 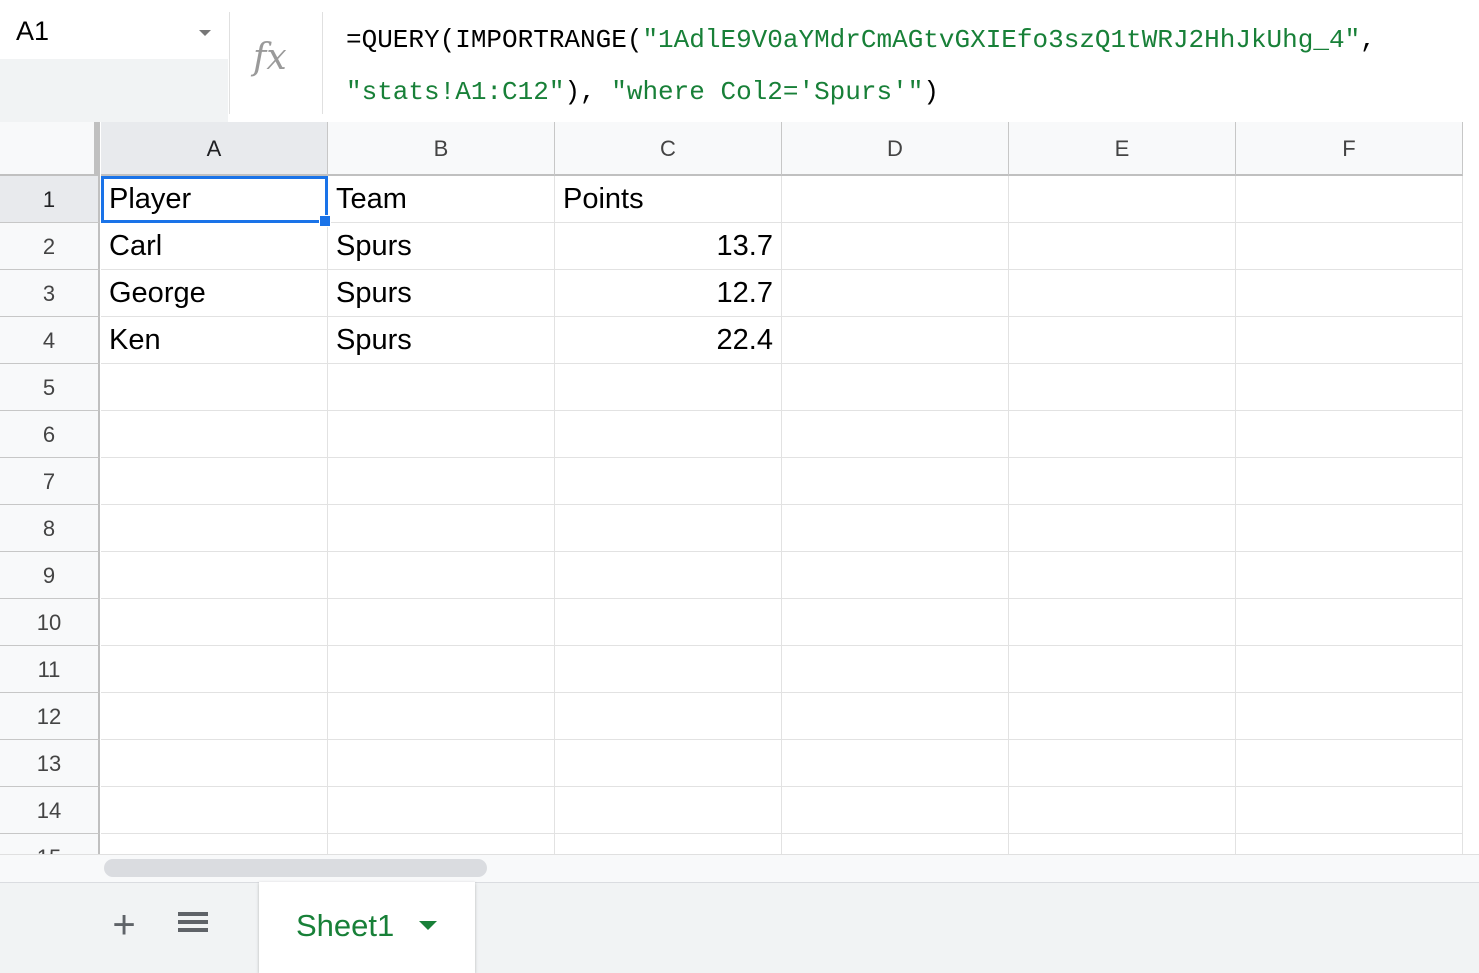 I want to click on row-header-4: 4, so click(x=50, y=340).